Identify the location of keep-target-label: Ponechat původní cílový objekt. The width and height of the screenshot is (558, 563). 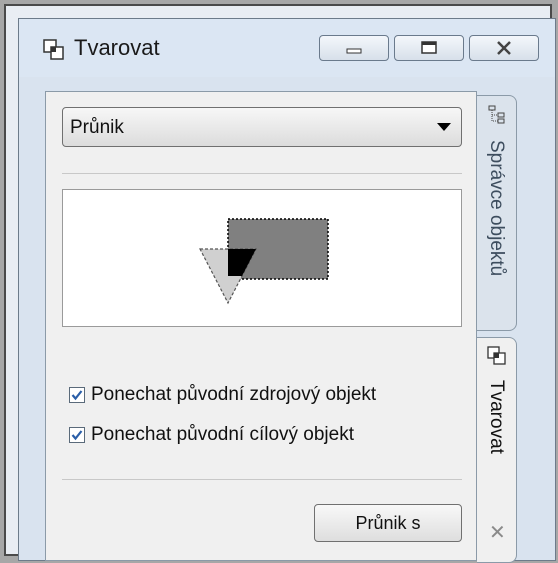
(223, 434).